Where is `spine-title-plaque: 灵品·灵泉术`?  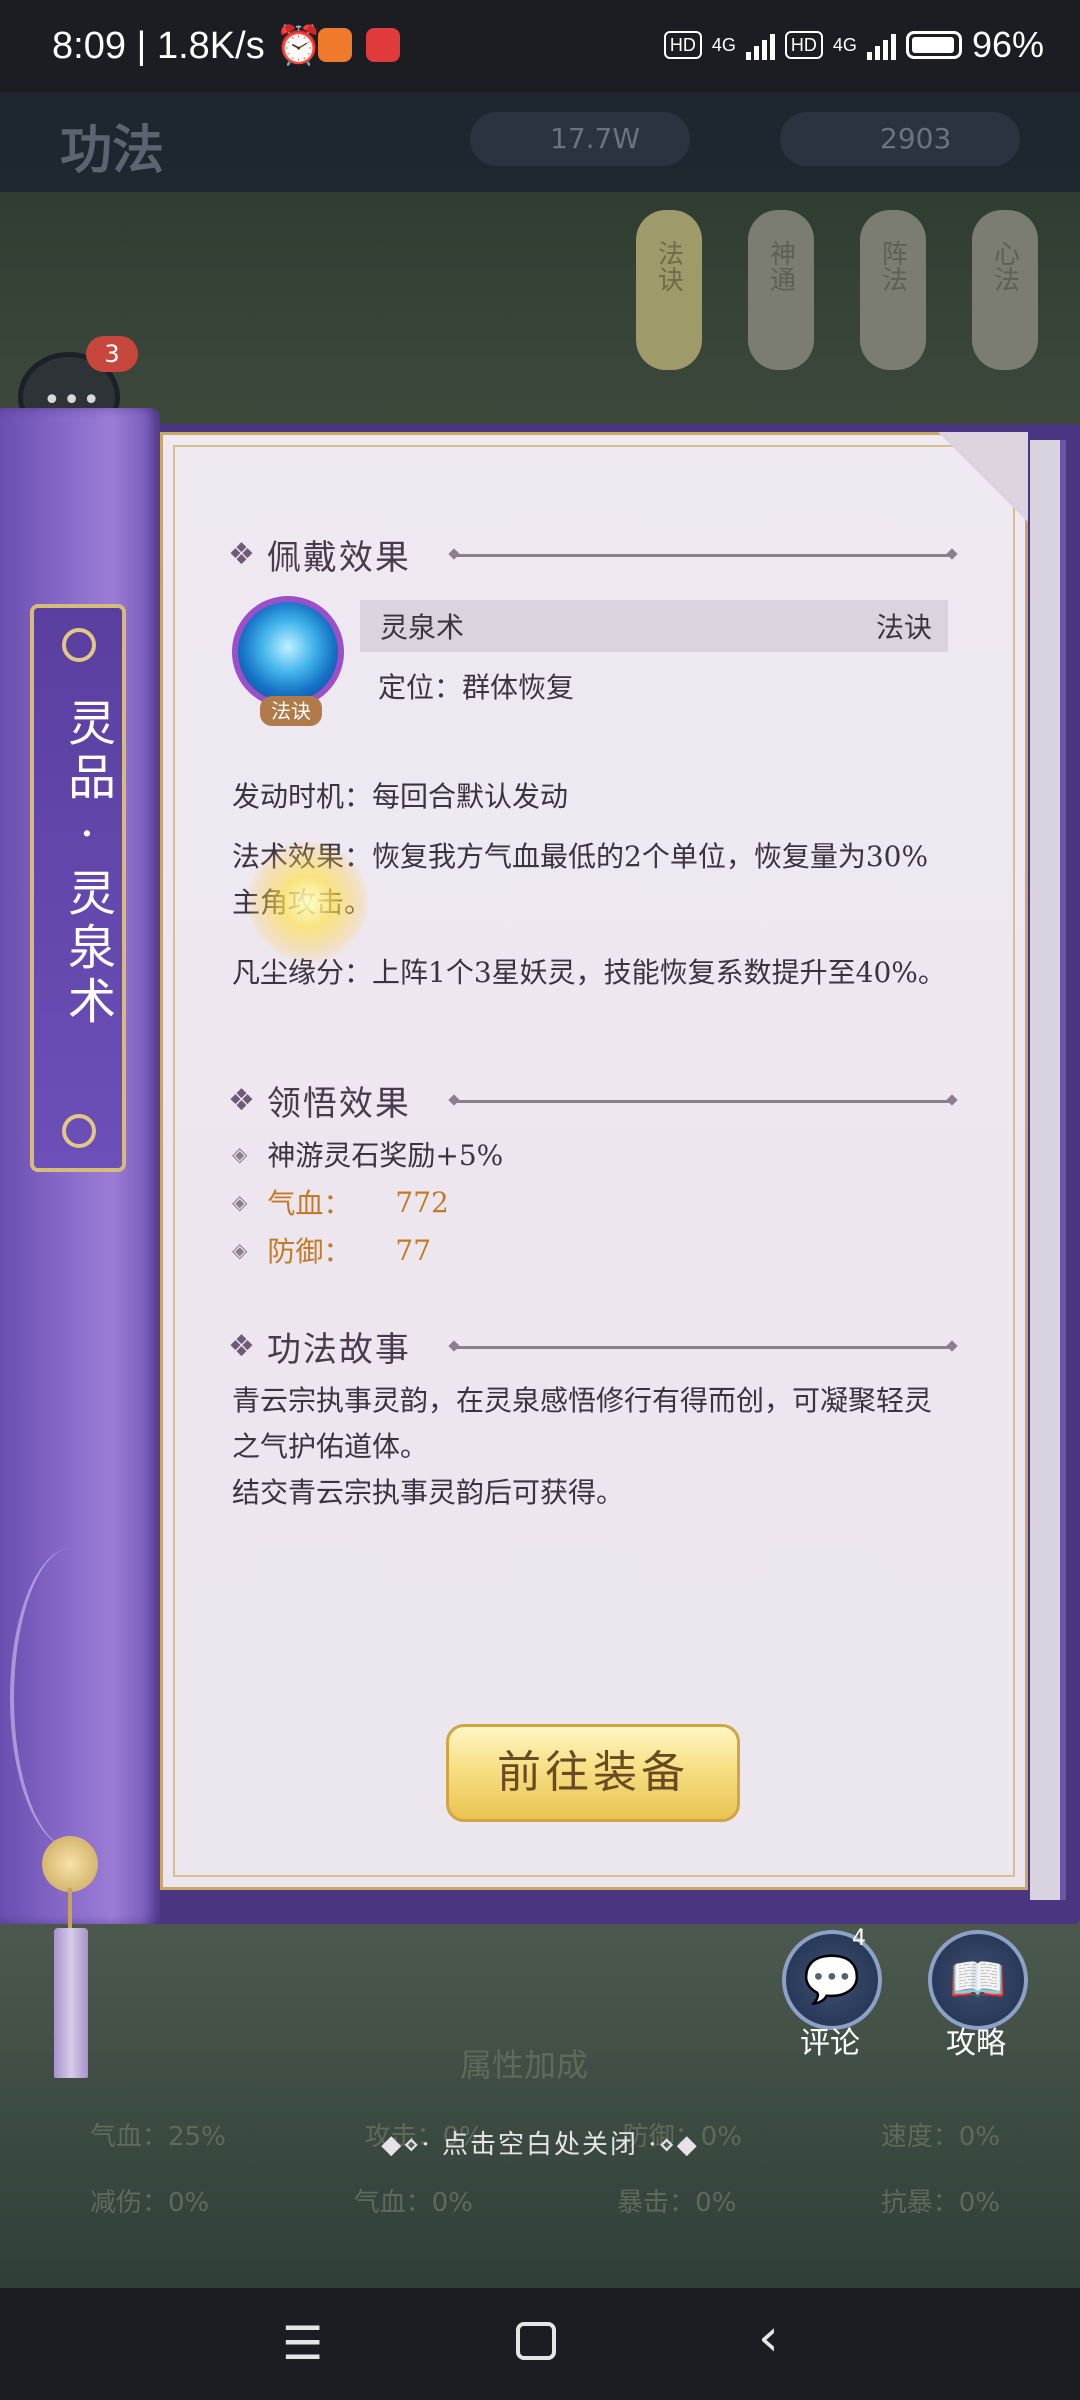
spine-title-plaque: 灵品·灵泉术 is located at coordinates (78, 888).